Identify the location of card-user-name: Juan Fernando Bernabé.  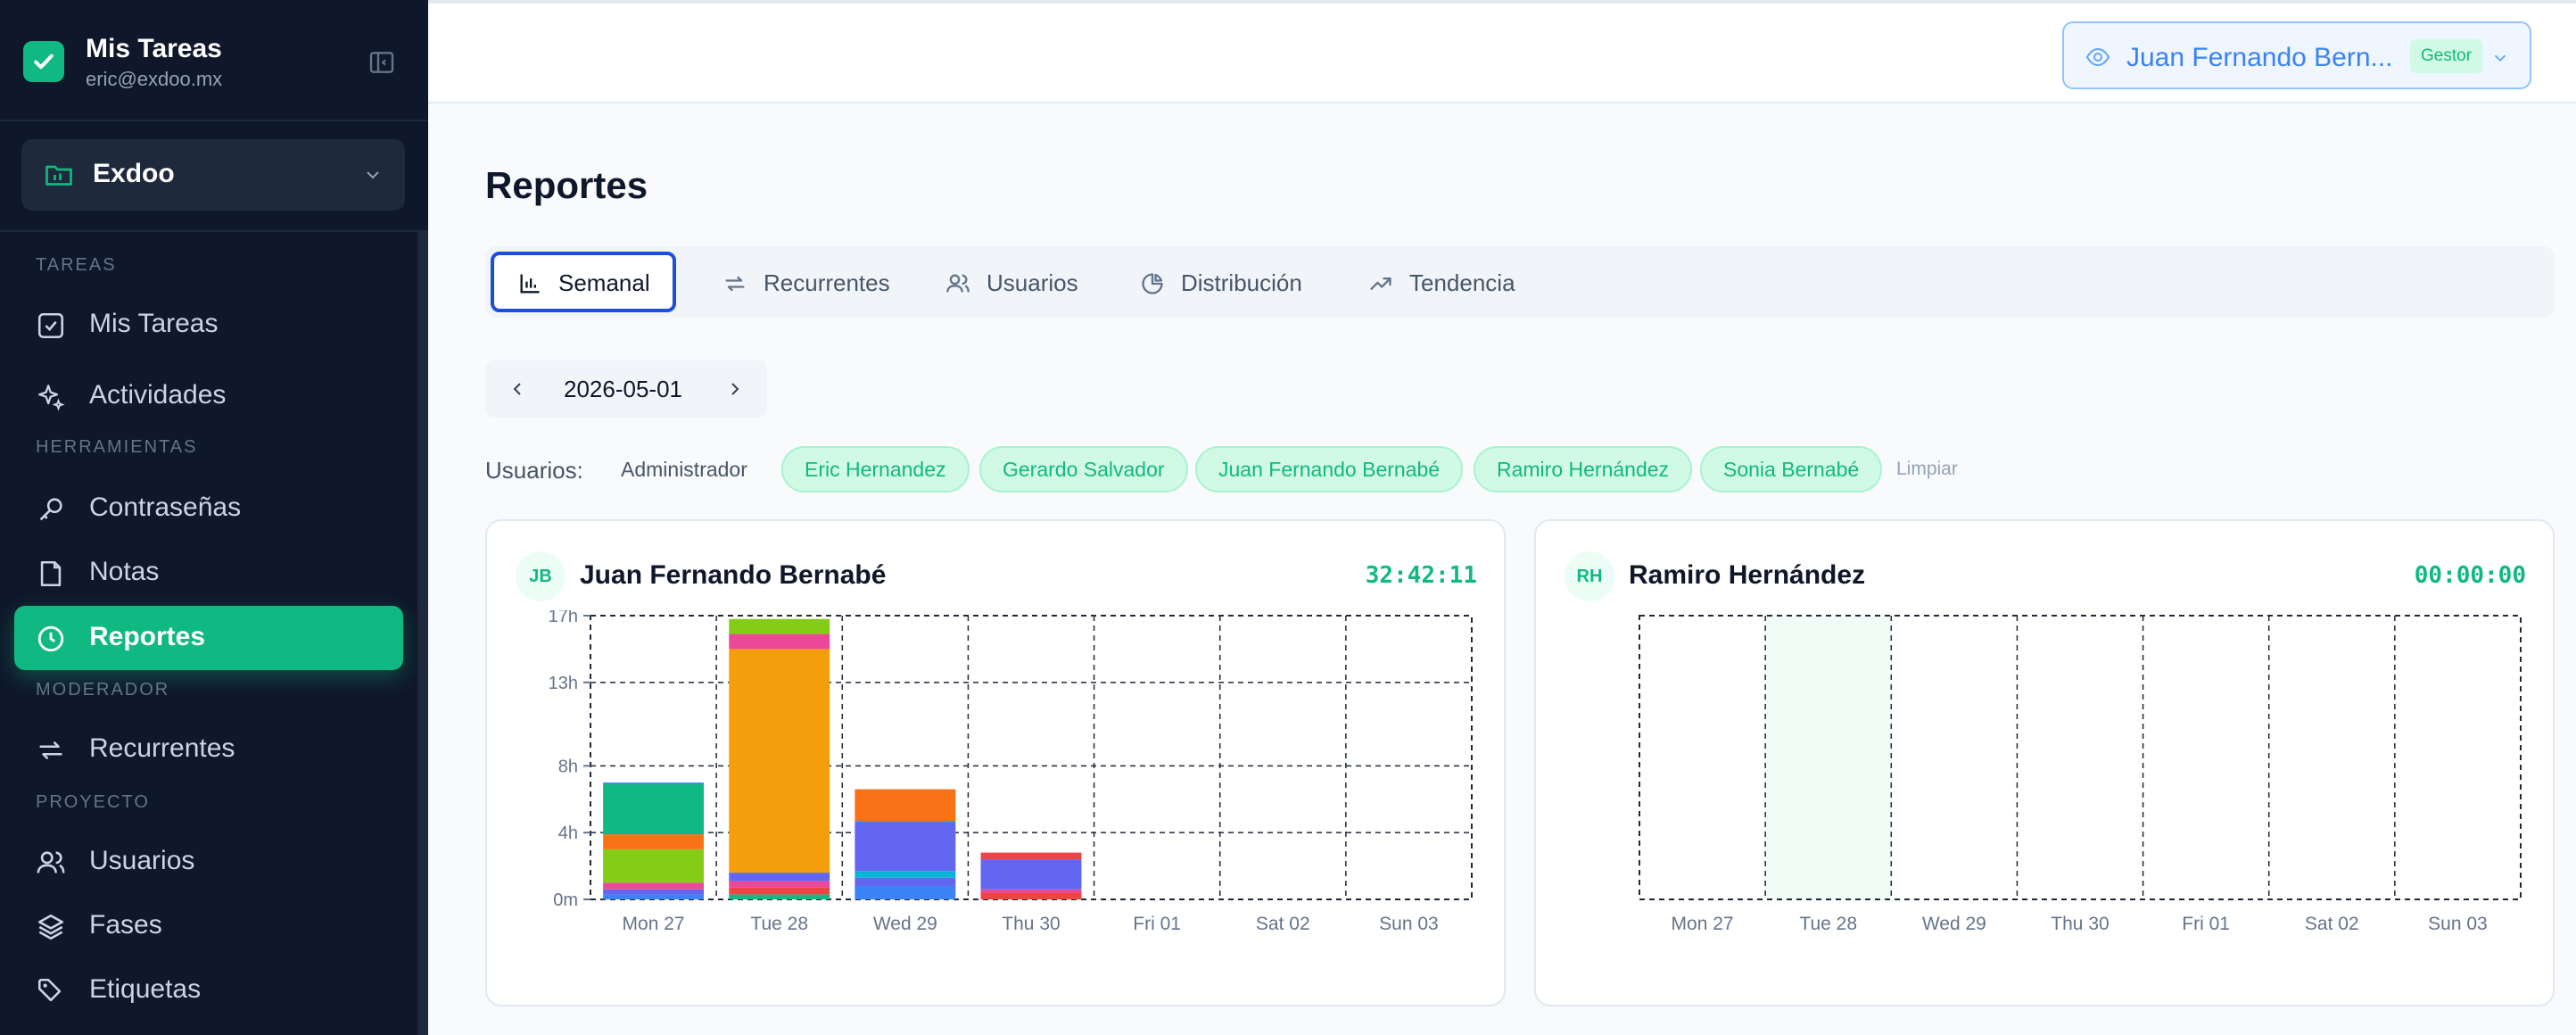
(734, 575).